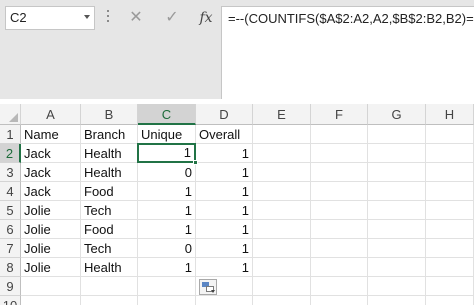 This screenshot has height=305, width=474. I want to click on row-header-4: 4, so click(10, 191).